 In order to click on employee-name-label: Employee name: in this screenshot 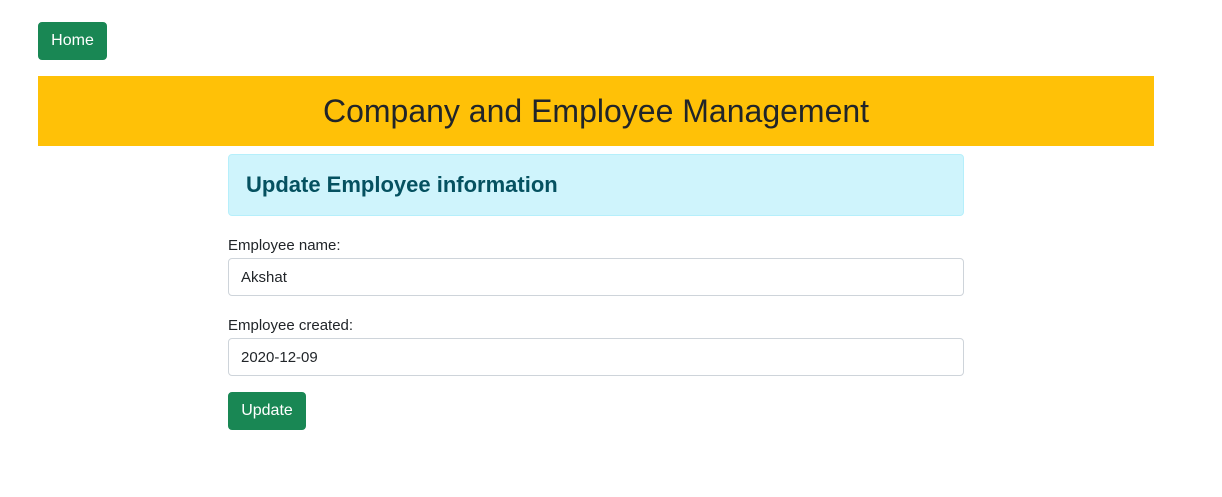, I will do `click(284, 245)`.